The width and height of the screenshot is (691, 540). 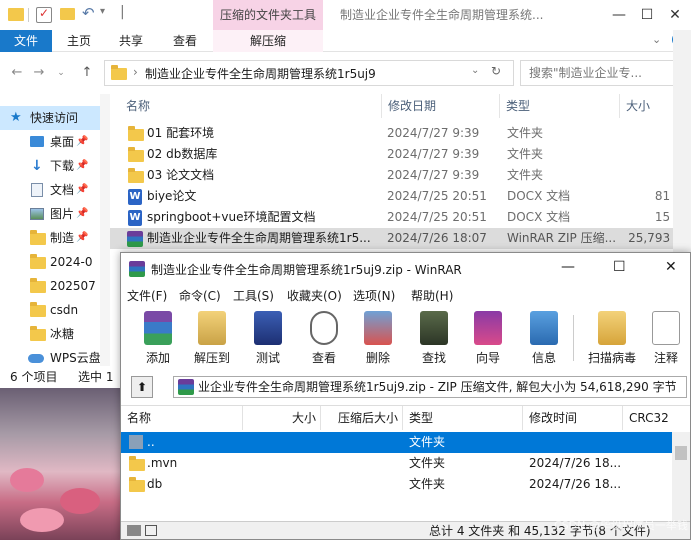 I want to click on sidebar-item-downloads: ↓ 下载 📌, so click(x=50, y=166).